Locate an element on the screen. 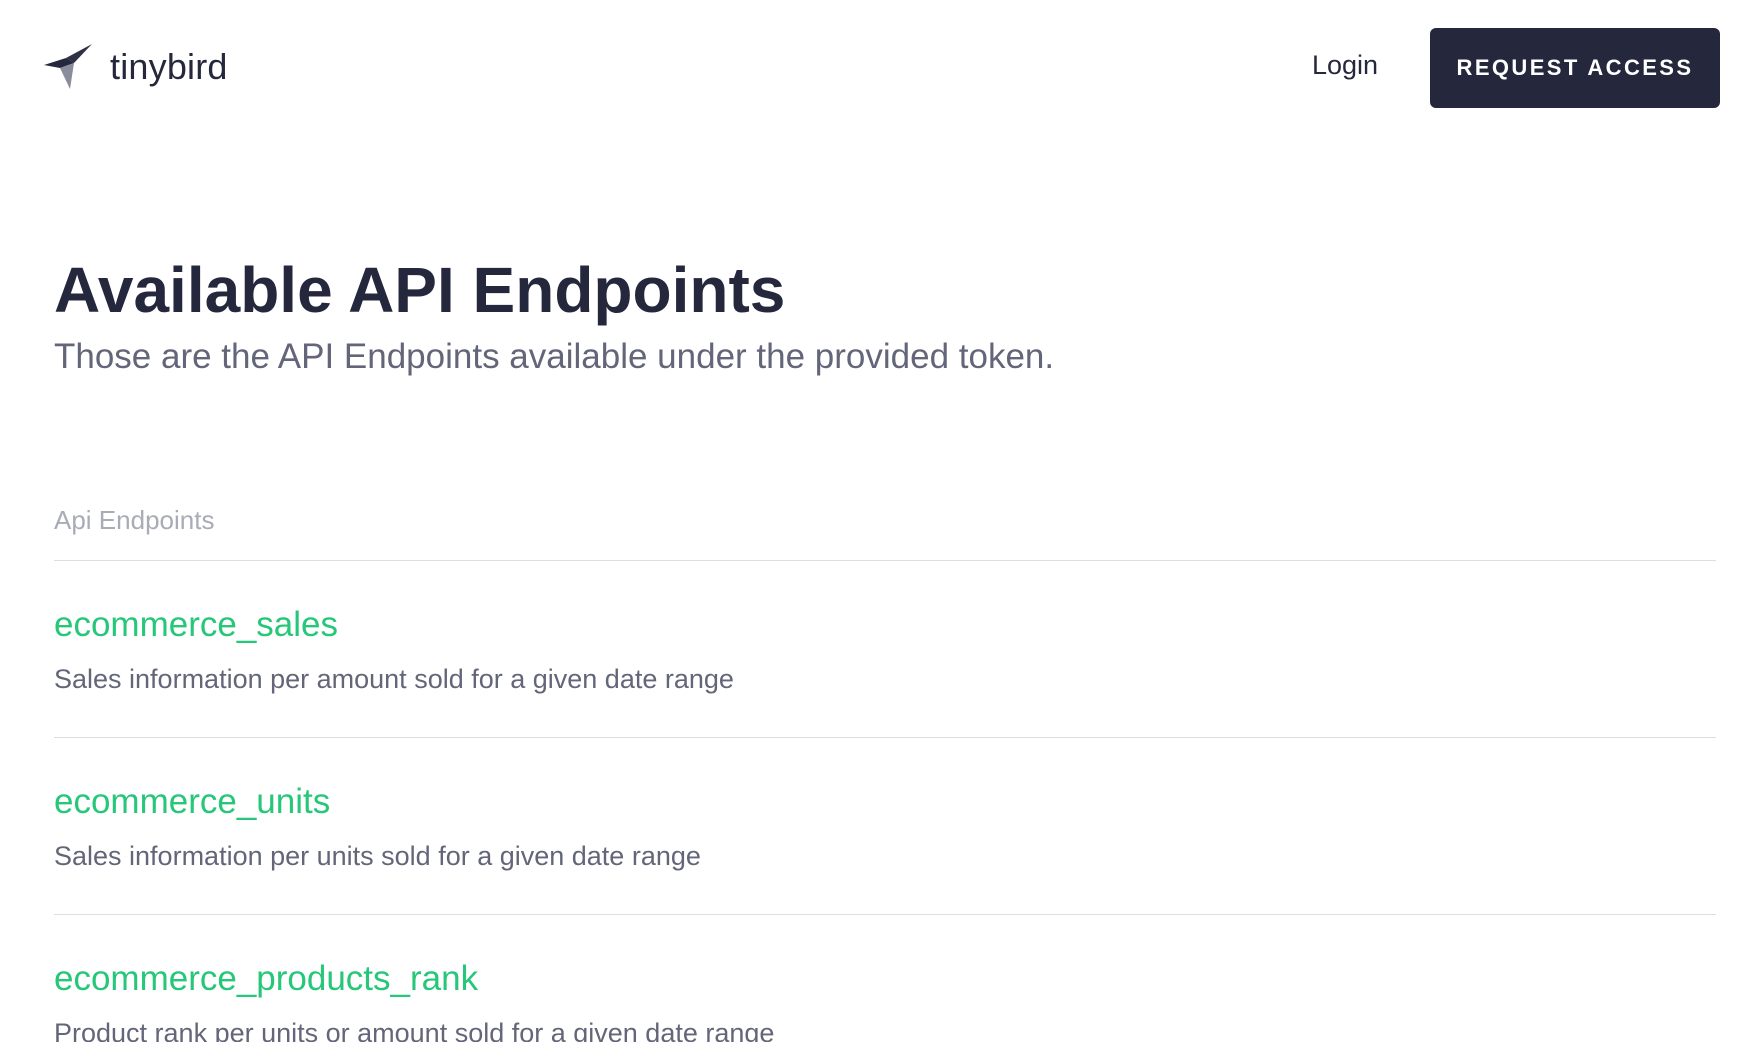 This screenshot has height=1042, width=1760. tinybird-logo-icon is located at coordinates (69, 67).